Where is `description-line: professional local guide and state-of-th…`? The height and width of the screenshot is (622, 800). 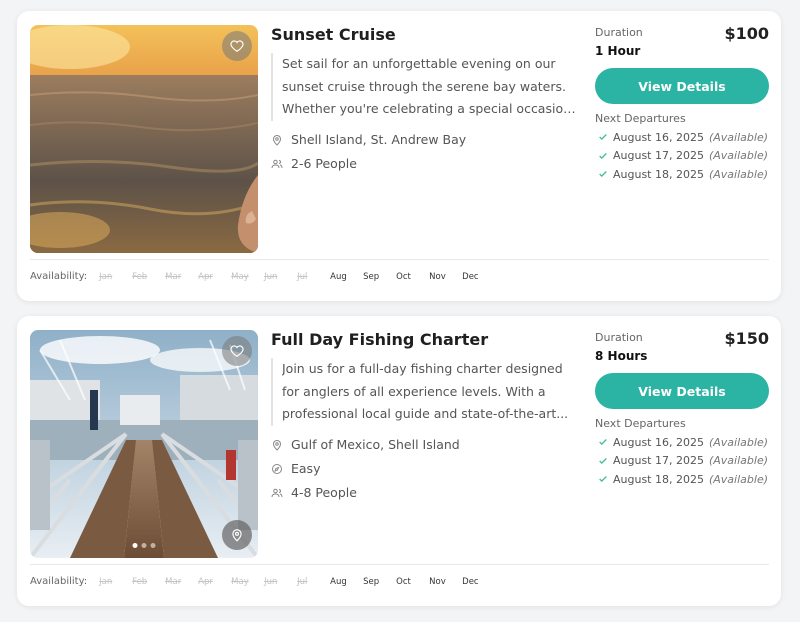 description-line: professional local guide and state-of-th… is located at coordinates (425, 413).